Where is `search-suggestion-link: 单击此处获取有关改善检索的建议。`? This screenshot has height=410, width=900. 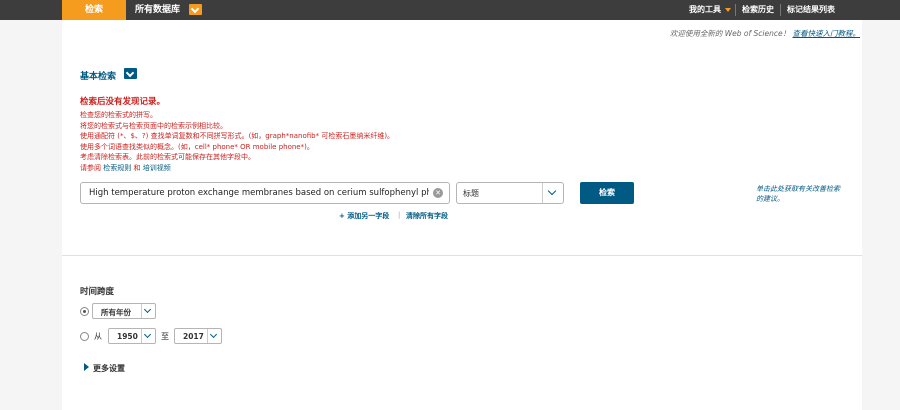 search-suggestion-link: 单击此处获取有关改善检索的建议。 is located at coordinates (801, 194).